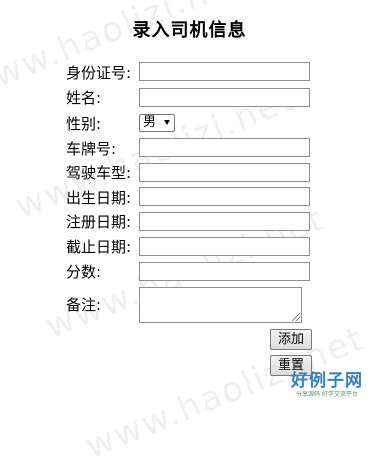 Image resolution: width=379 pixels, height=467 pixels. I want to click on resize-grip-icon, so click(296, 317).